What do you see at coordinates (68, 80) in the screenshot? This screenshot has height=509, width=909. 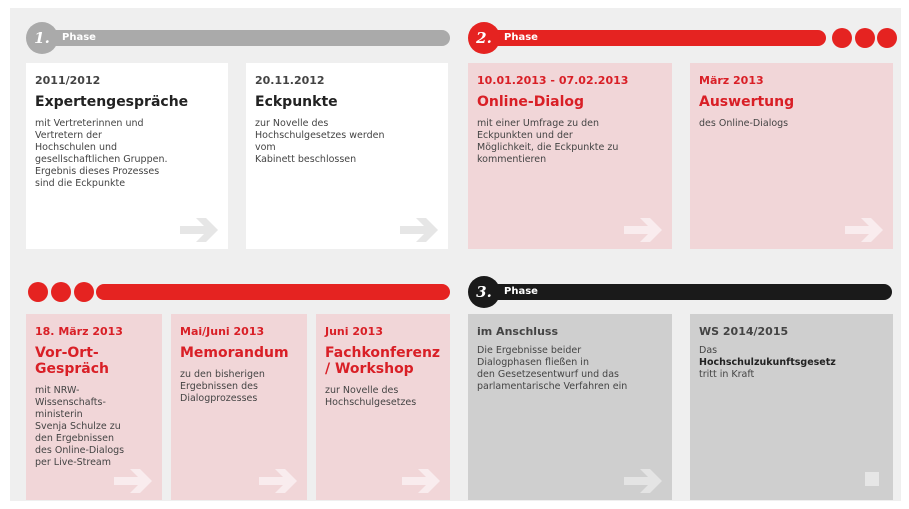 I see `card-date: 2011/2012` at bounding box center [68, 80].